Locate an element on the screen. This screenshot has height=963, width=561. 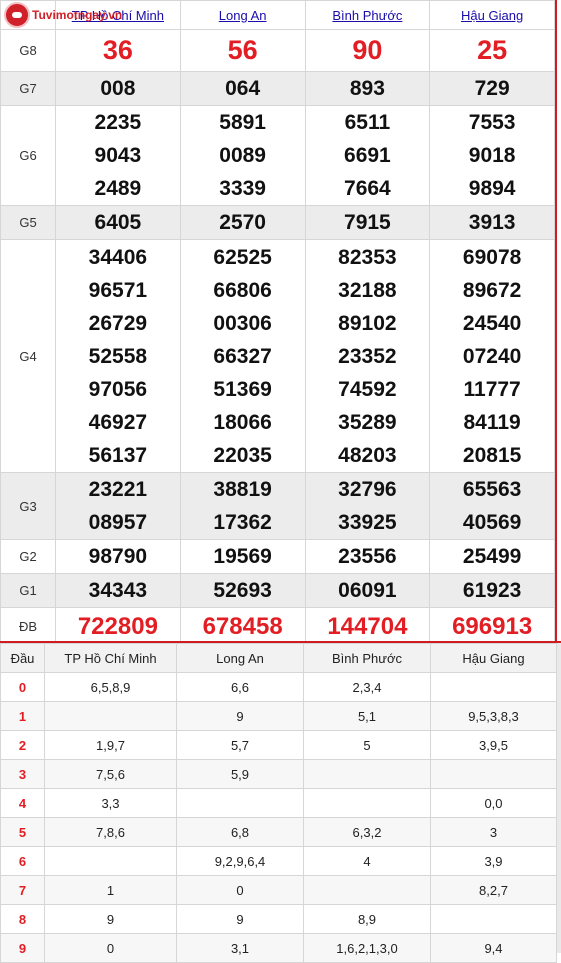
loto-tail-values: 0,0 is located at coordinates (493, 803).